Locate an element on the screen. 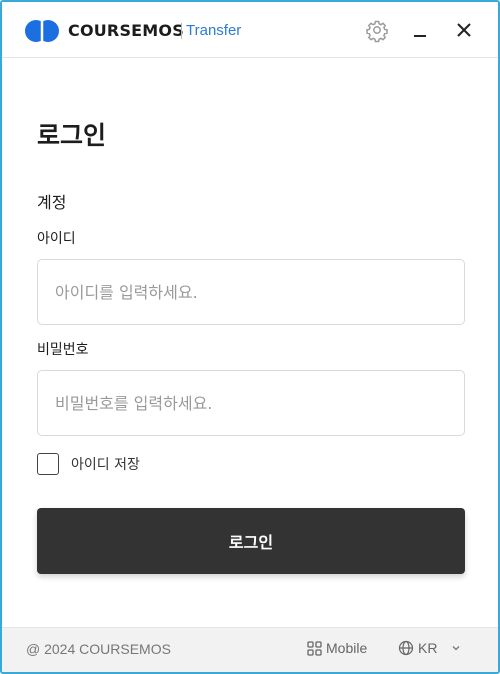  product-name: Transfer is located at coordinates (214, 30).